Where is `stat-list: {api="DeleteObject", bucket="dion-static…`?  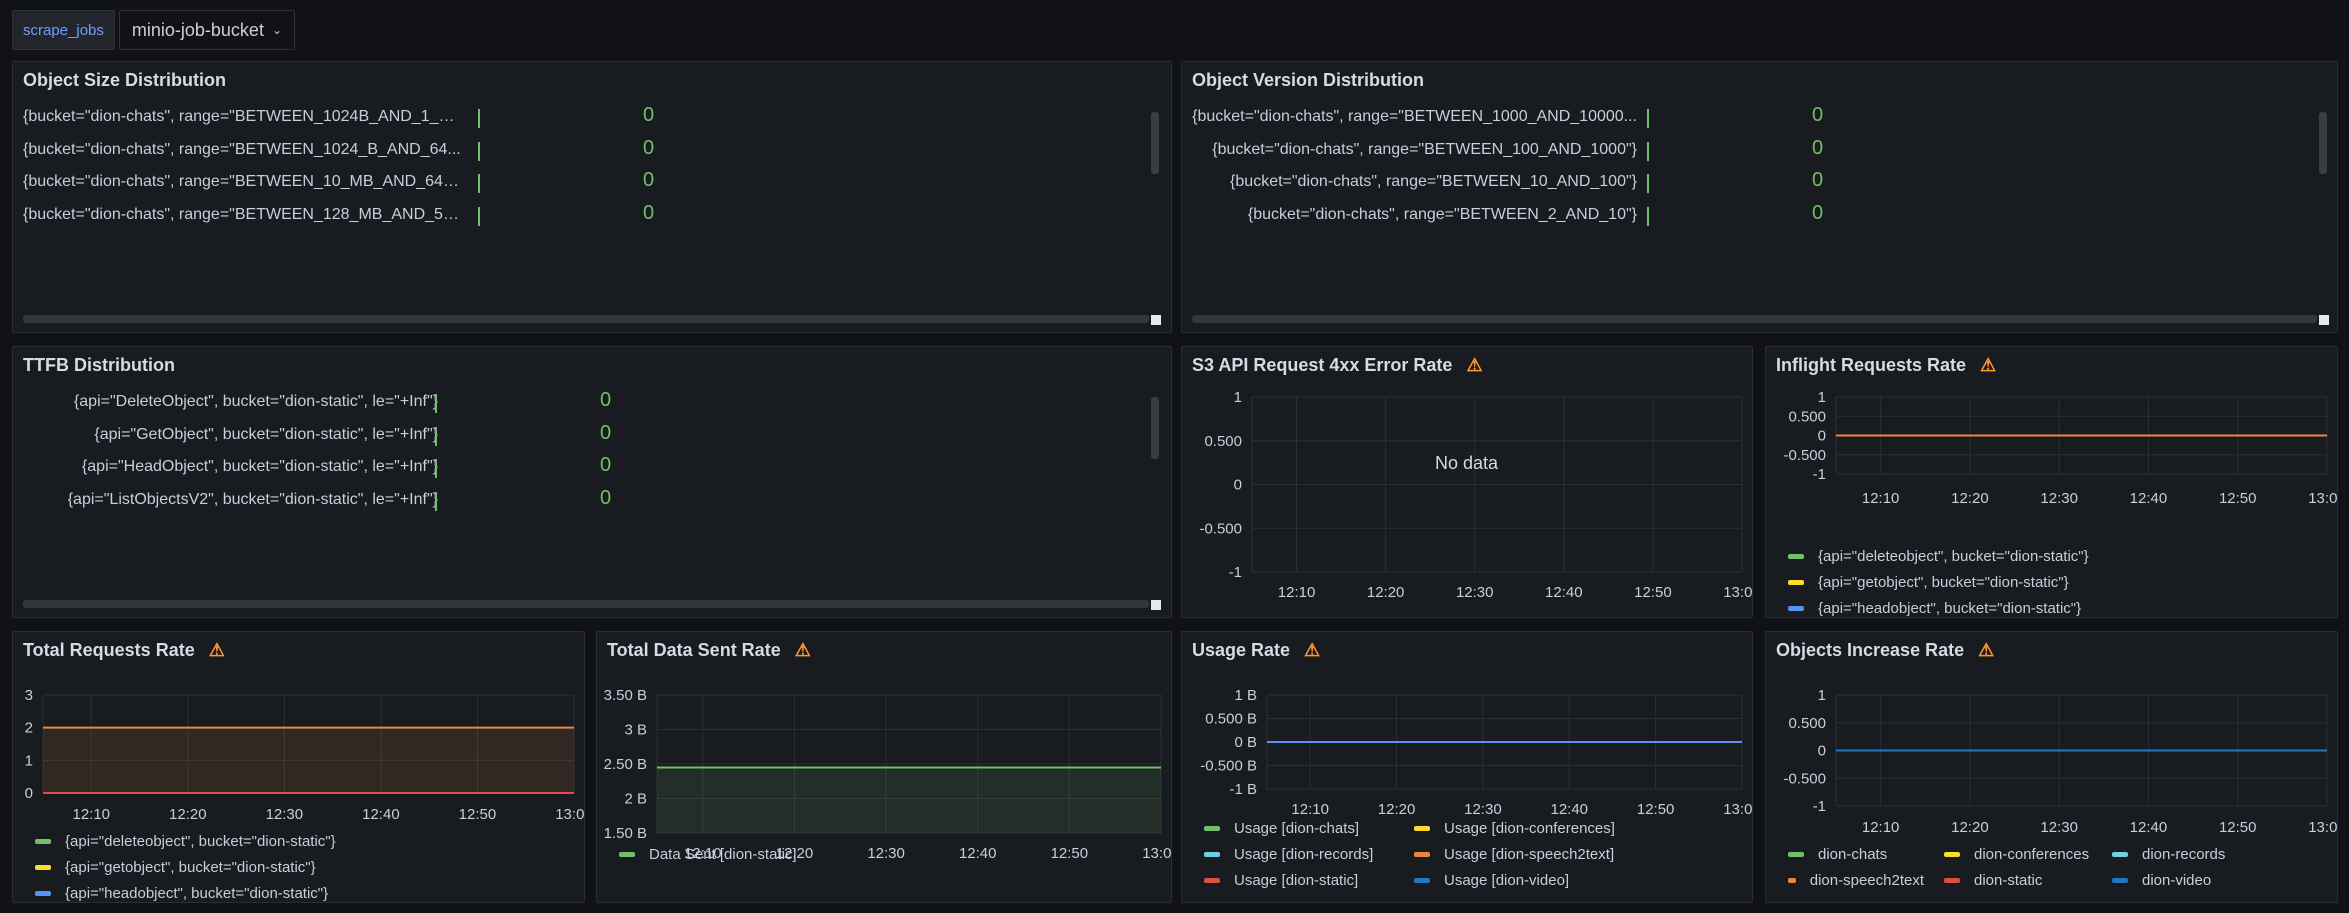
stat-list: {api="DeleteObject", bucket="dion-static… is located at coordinates (577, 453).